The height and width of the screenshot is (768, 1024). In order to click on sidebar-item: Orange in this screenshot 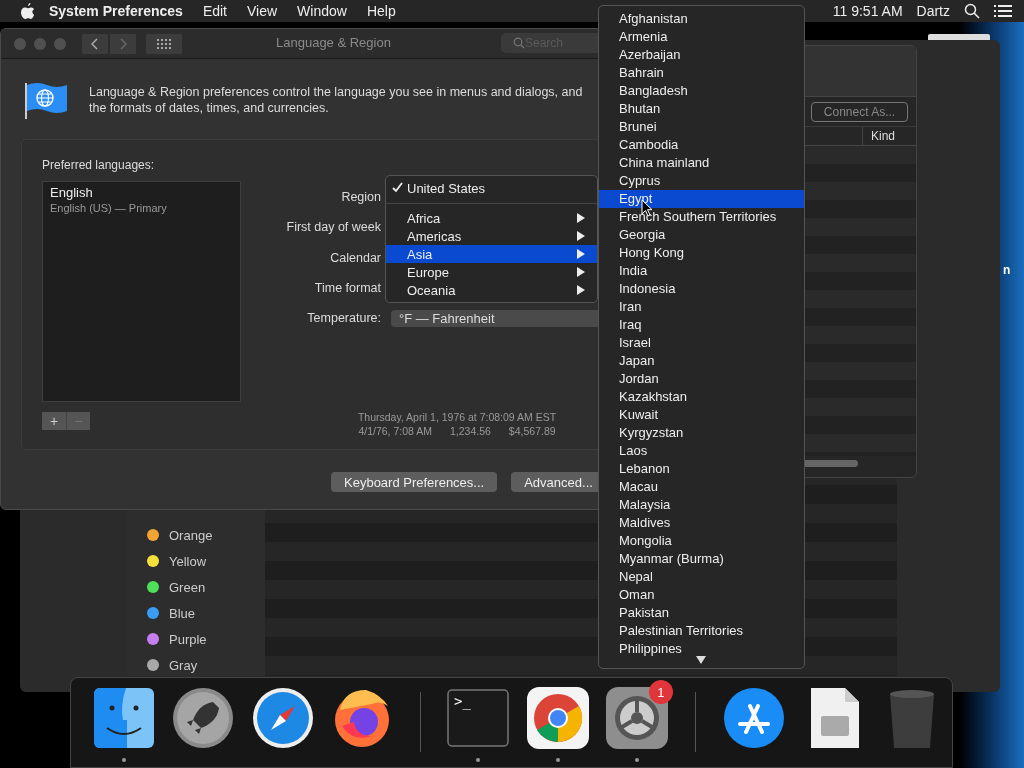, I will do `click(196, 535)`.